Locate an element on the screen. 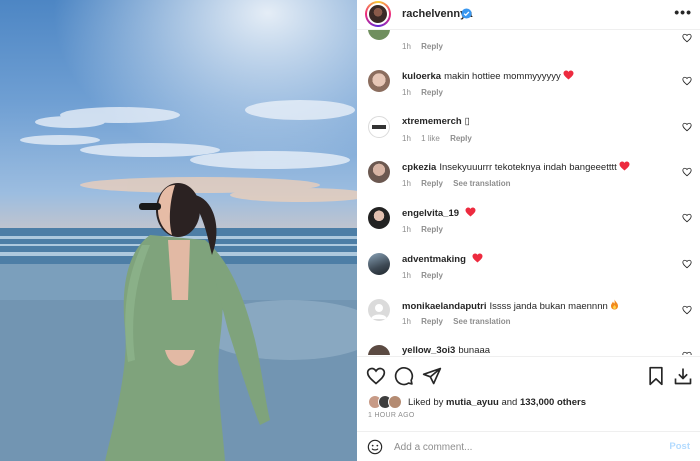  comment-item: adventmaking 1h Reply is located at coordinates (528, 276).